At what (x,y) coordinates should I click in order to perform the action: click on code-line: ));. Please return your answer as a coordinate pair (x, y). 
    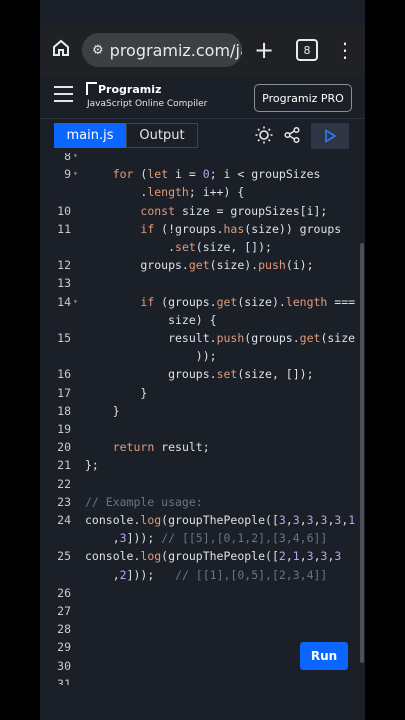
    Looking at the image, I should click on (202, 356).